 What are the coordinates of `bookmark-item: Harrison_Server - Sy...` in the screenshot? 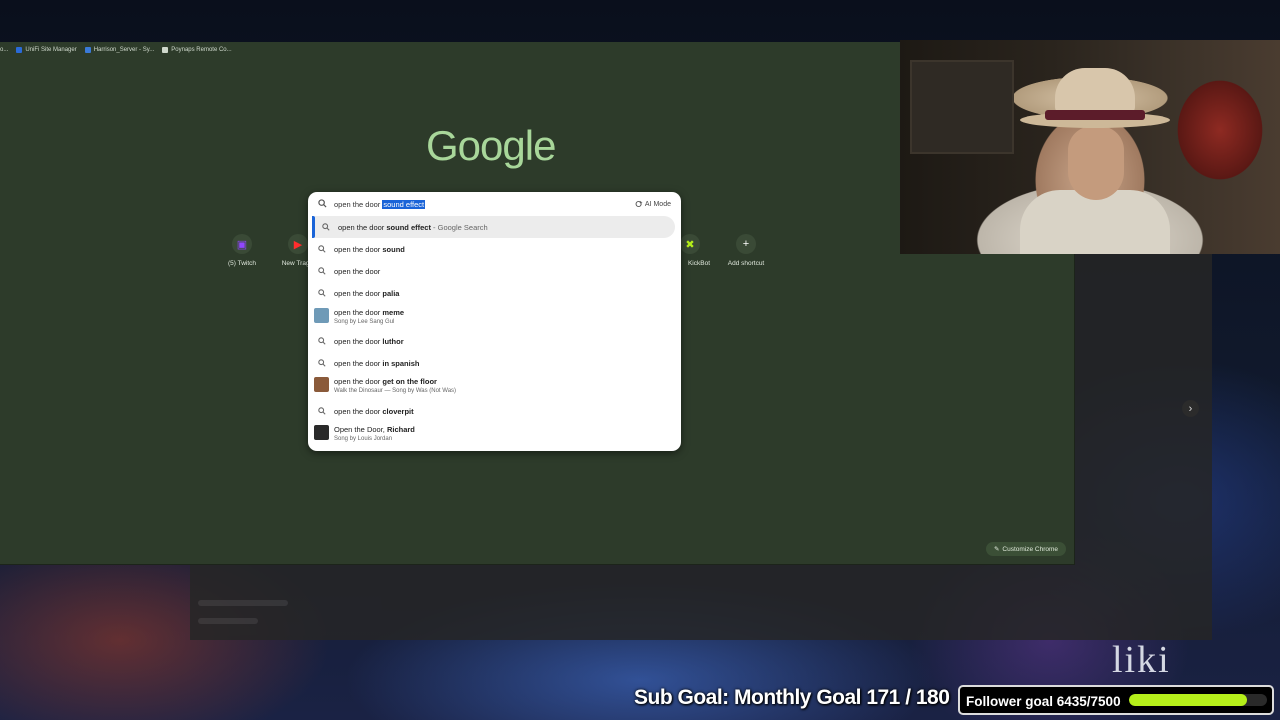 It's located at (119, 50).